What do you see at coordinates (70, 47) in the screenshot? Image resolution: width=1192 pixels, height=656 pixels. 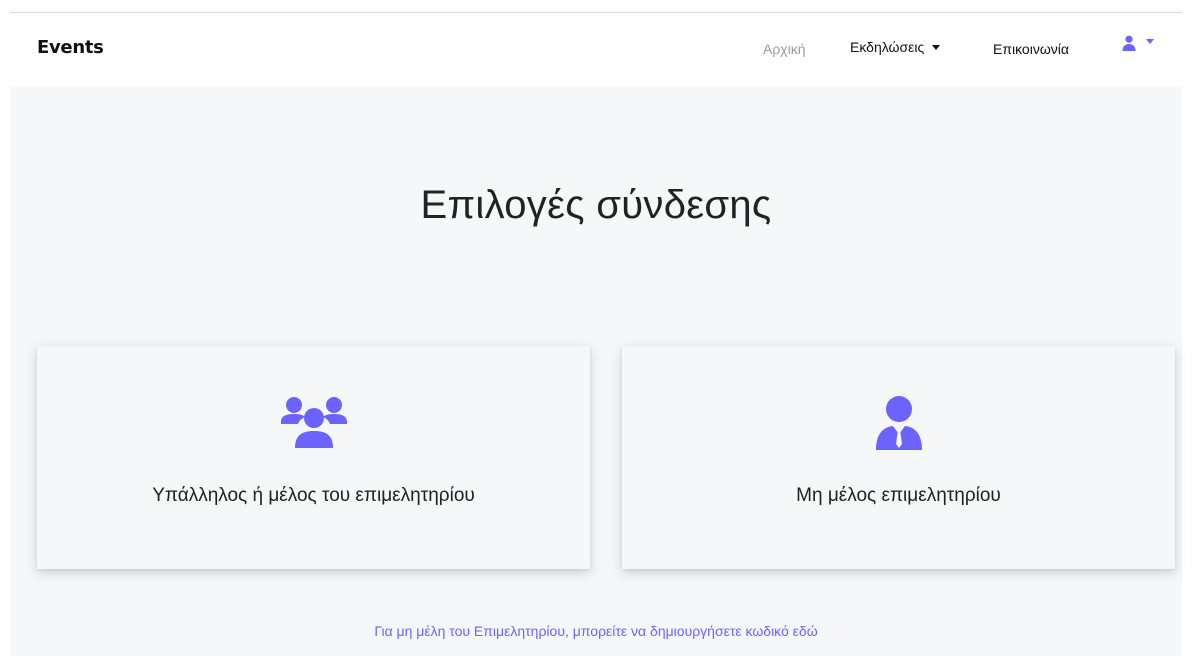 I see `brand-logo: Events` at bounding box center [70, 47].